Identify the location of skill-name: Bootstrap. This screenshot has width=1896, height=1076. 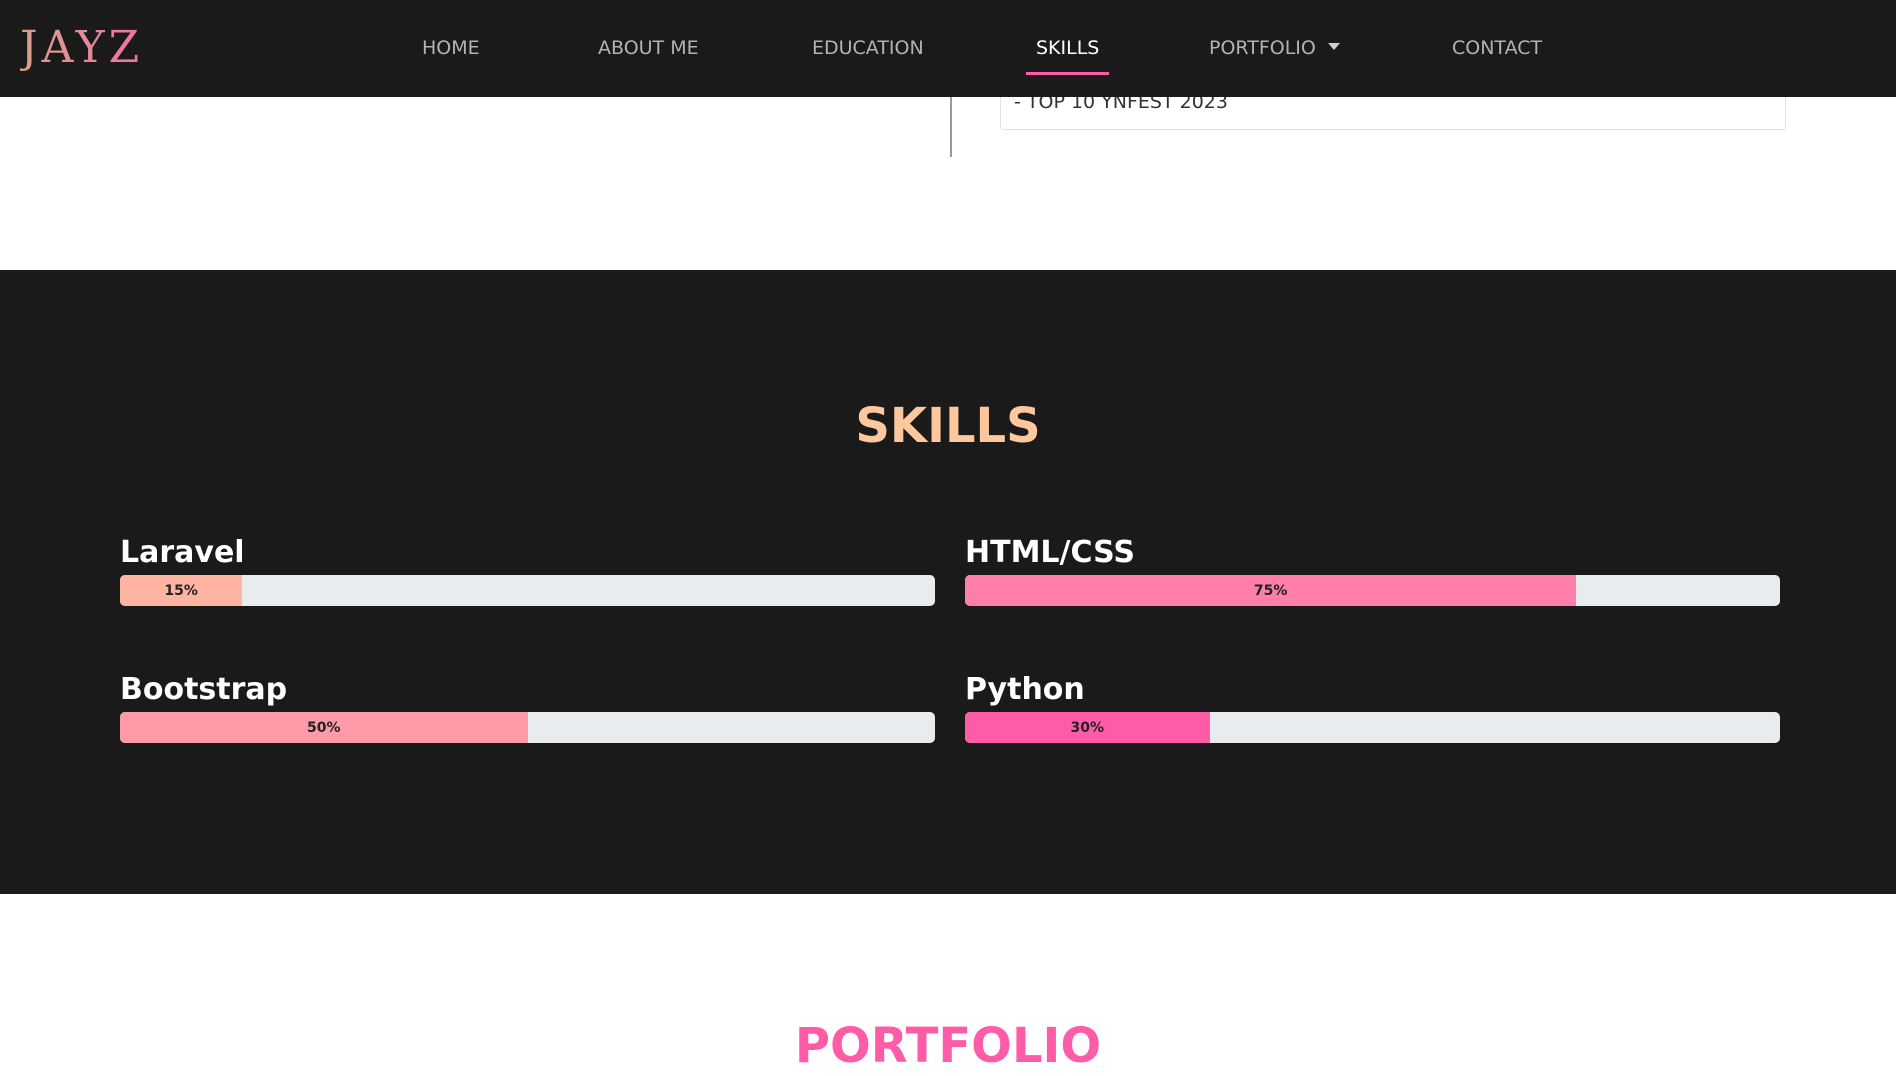
(204, 689).